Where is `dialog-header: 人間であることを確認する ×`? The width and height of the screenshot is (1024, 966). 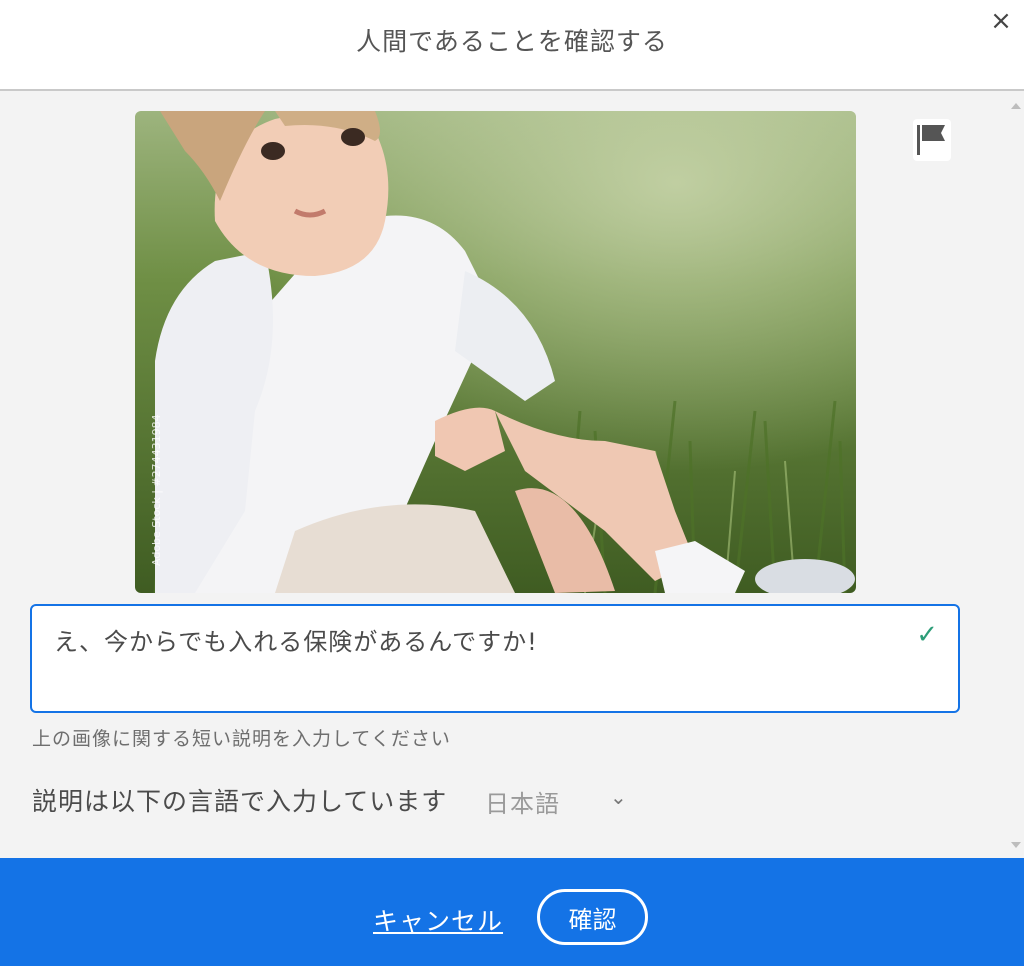
dialog-header: 人間であることを確認する × is located at coordinates (512, 45).